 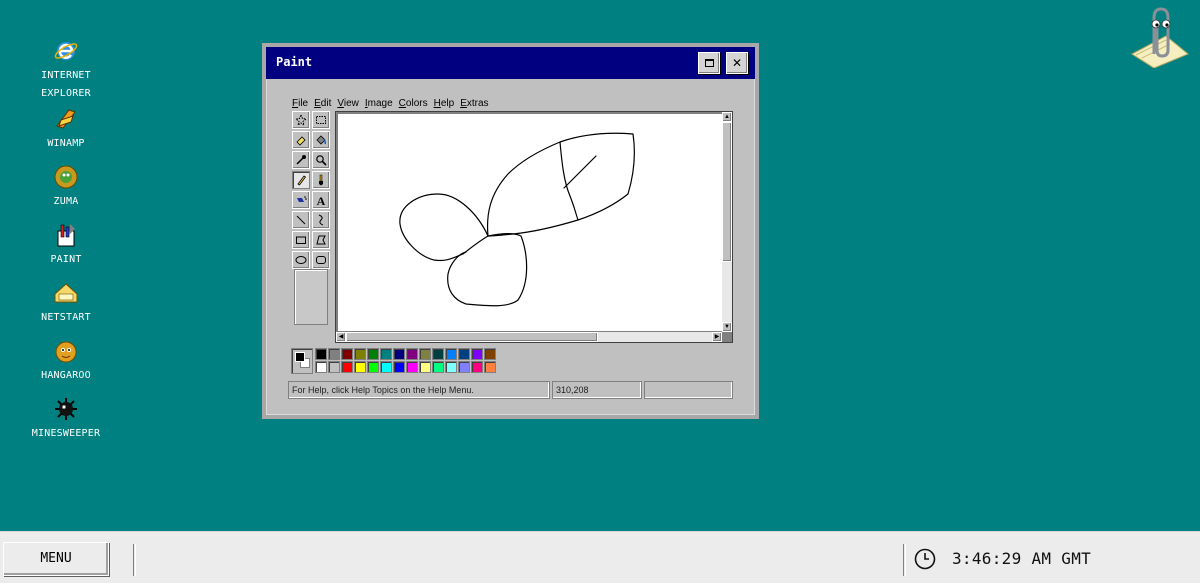 I want to click on canvas-area: ▲ ▼ ◀ ▶, so click(x=534, y=227).